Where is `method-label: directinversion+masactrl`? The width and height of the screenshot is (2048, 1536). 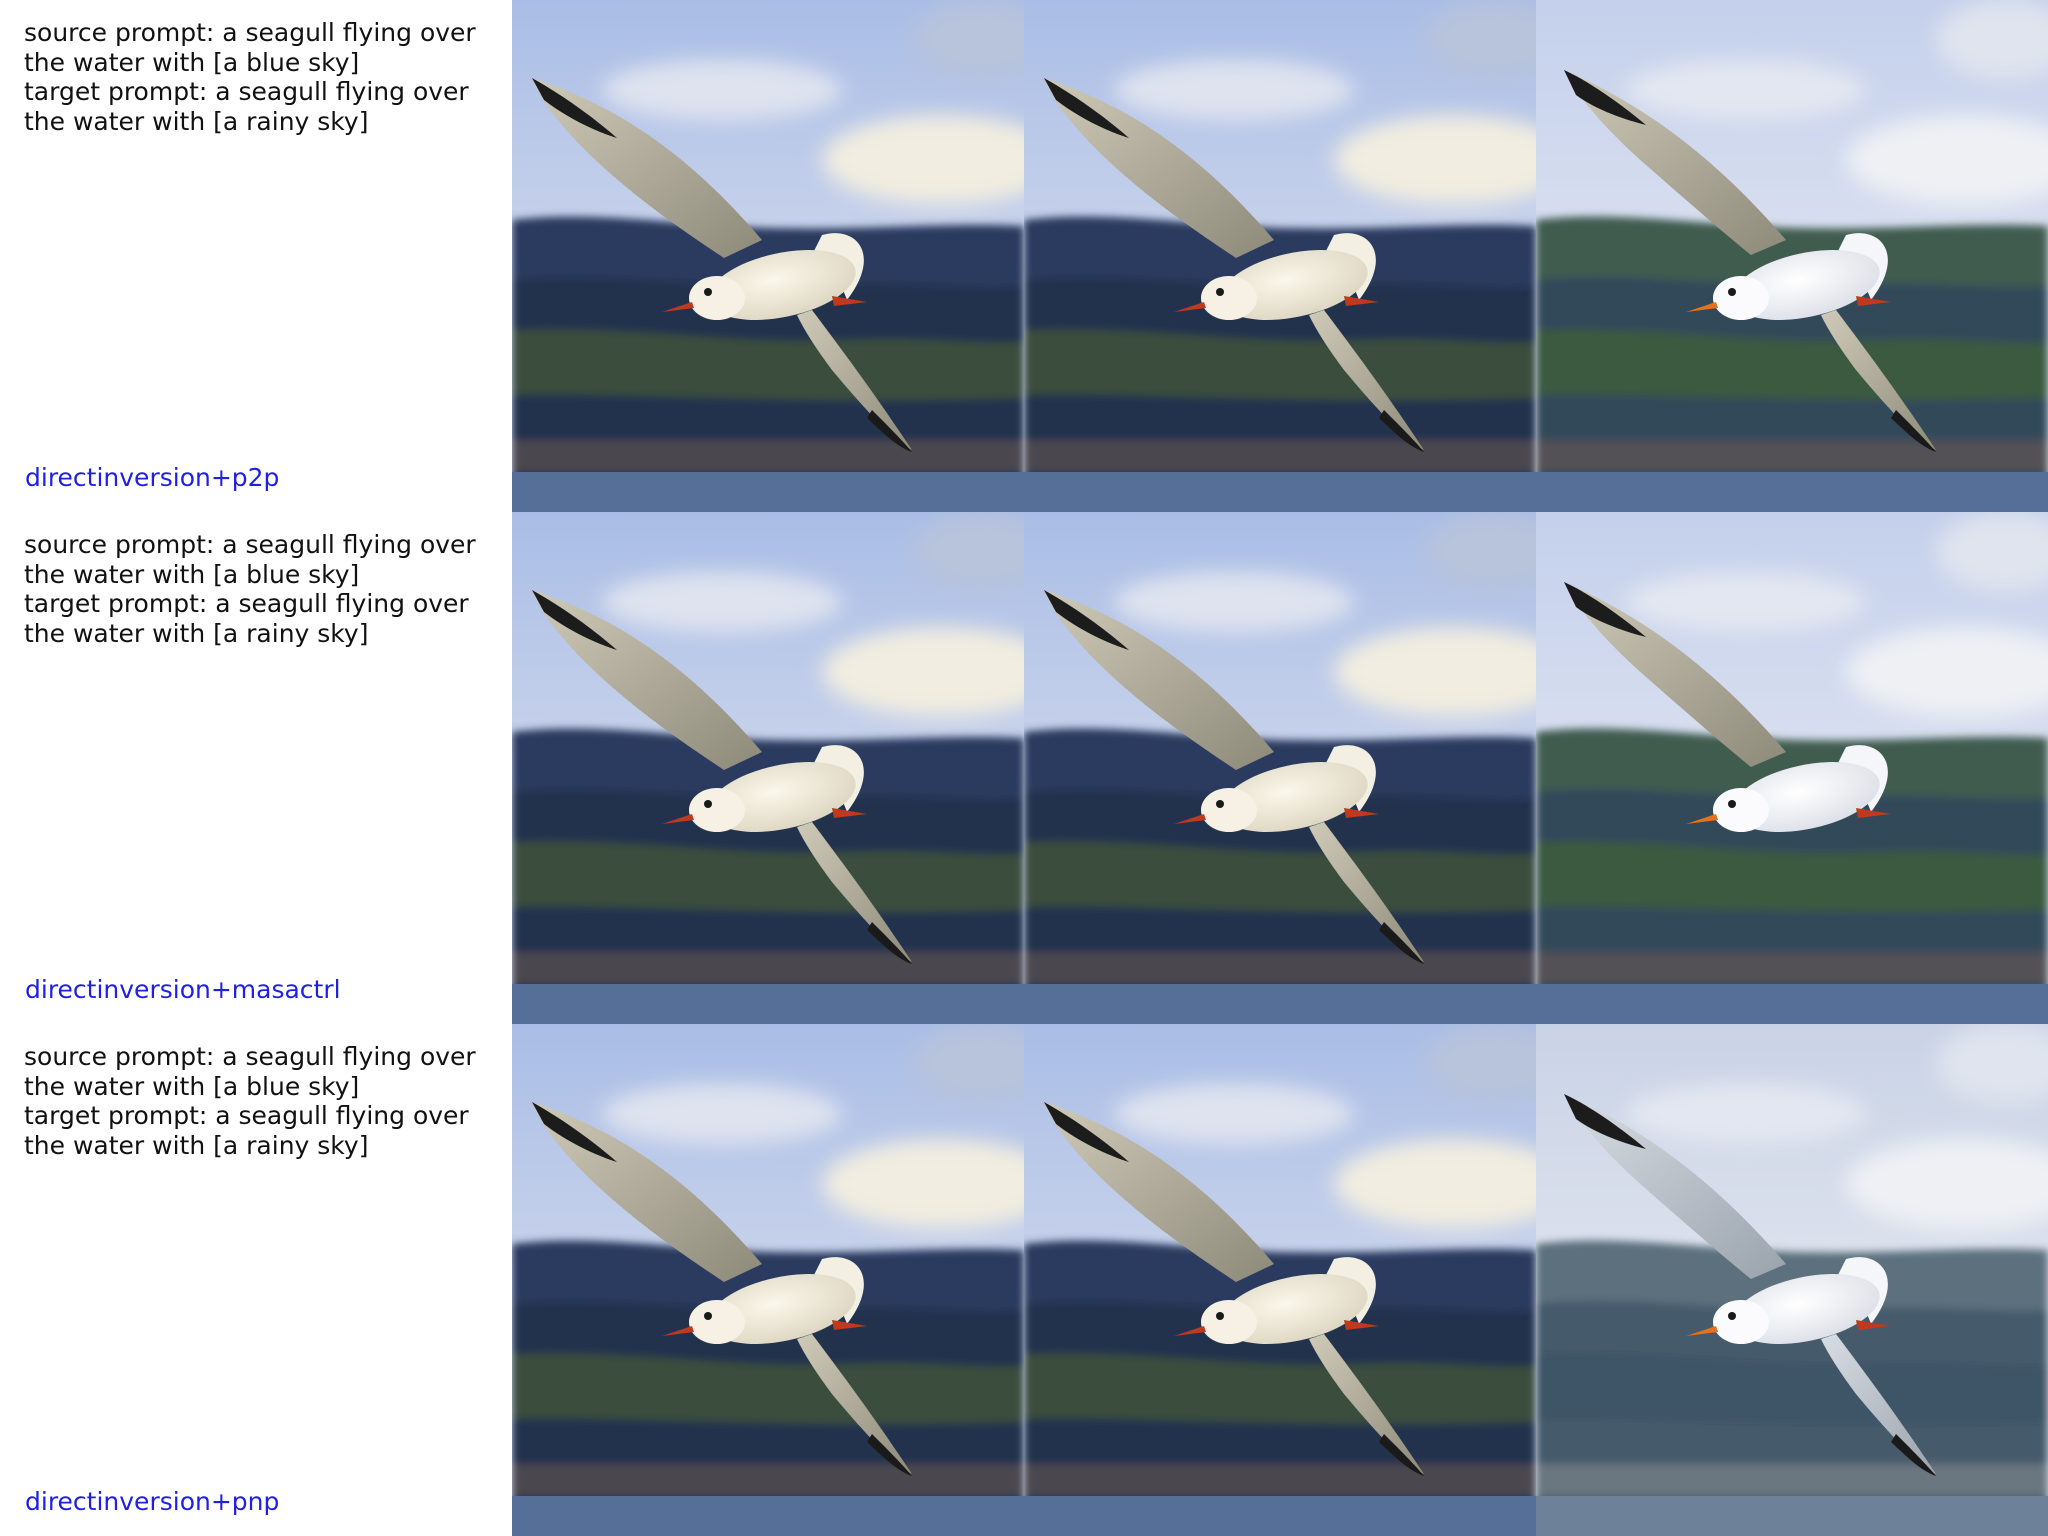 method-label: directinversion+masactrl is located at coordinates (183, 989).